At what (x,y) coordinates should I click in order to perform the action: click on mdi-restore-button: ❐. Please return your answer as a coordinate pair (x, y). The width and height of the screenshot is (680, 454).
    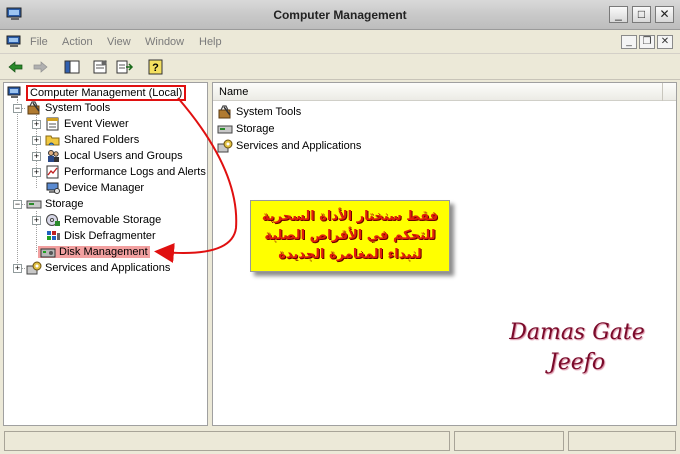
    Looking at the image, I should click on (647, 42).